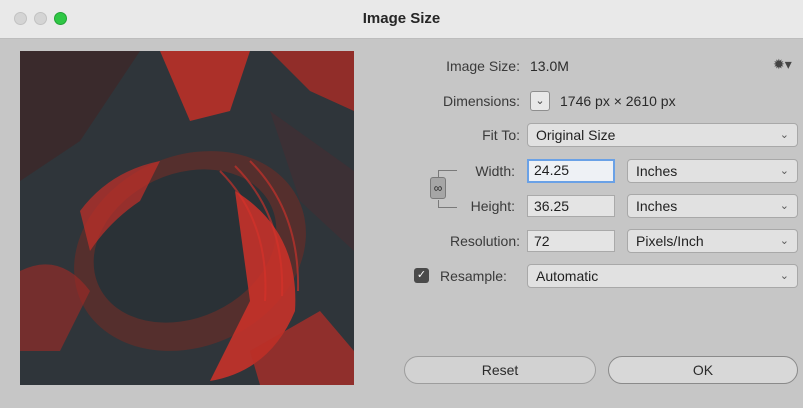 This screenshot has width=803, height=408. Describe the element at coordinates (567, 276) in the screenshot. I see `resample-selected: Automatic` at that location.